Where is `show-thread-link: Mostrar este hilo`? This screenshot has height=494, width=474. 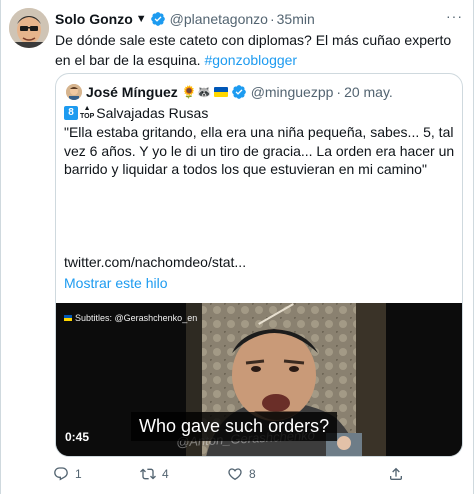
show-thread-link: Mostrar este hilo is located at coordinates (115, 283).